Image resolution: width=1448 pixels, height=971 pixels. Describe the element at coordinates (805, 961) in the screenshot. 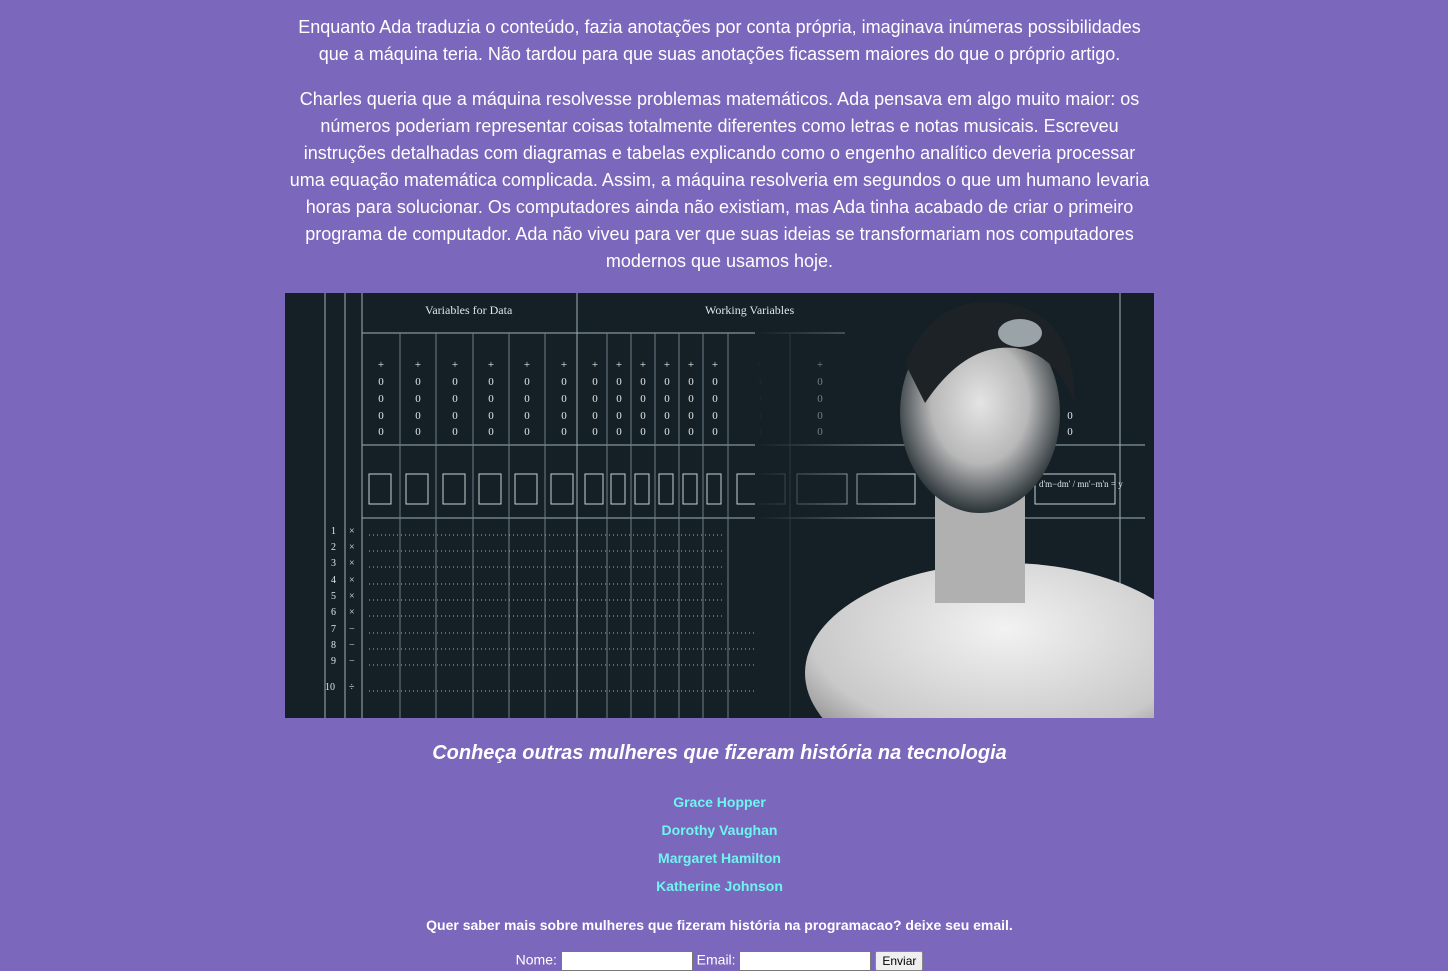

I see `email-input` at that location.